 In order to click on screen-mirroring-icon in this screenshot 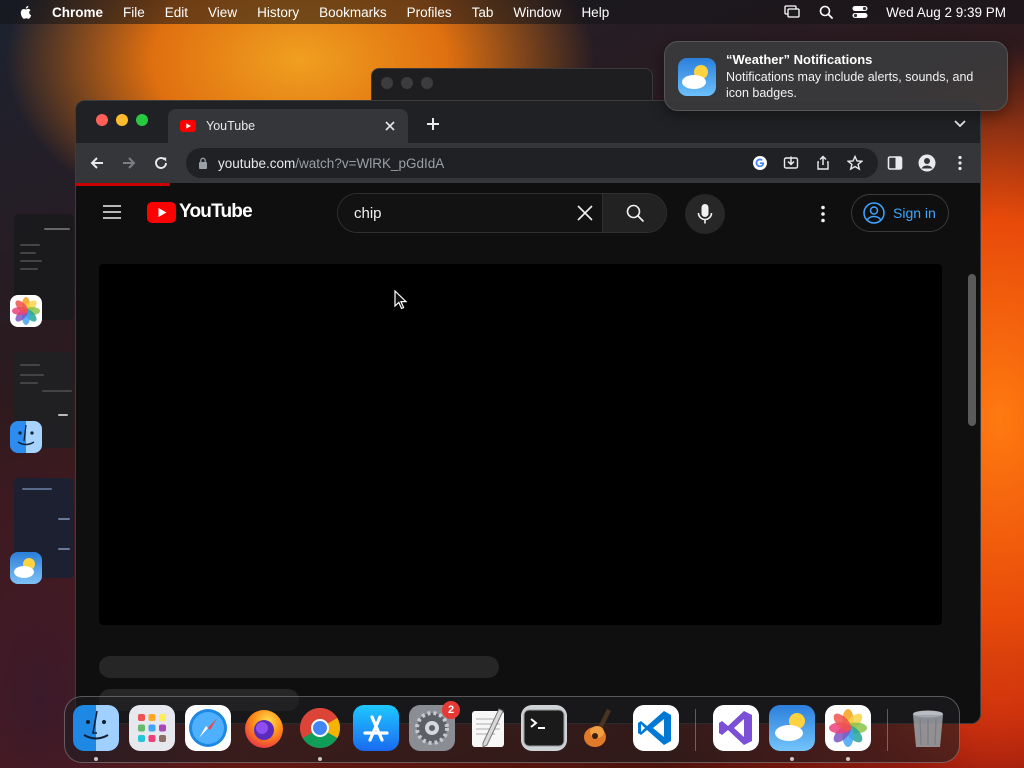, I will do `click(792, 12)`.